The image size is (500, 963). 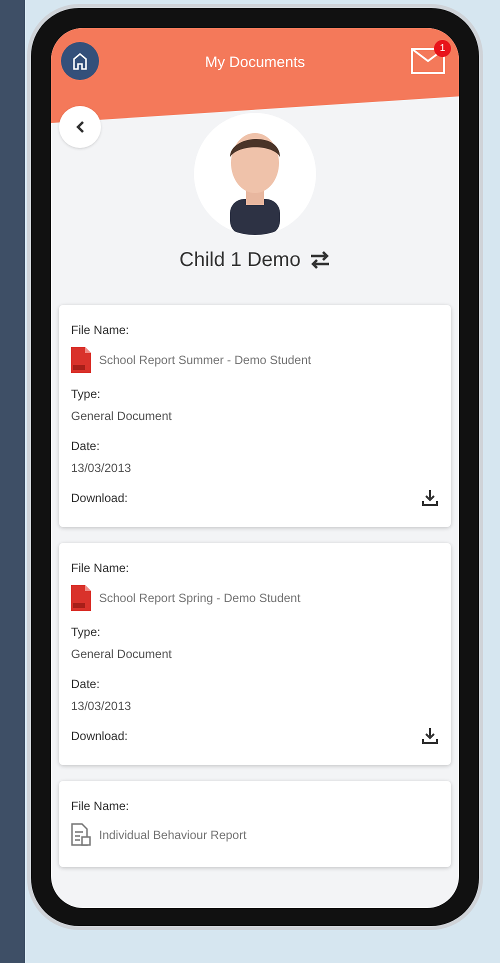 I want to click on child-name: Child 1 Demo, so click(x=240, y=260).